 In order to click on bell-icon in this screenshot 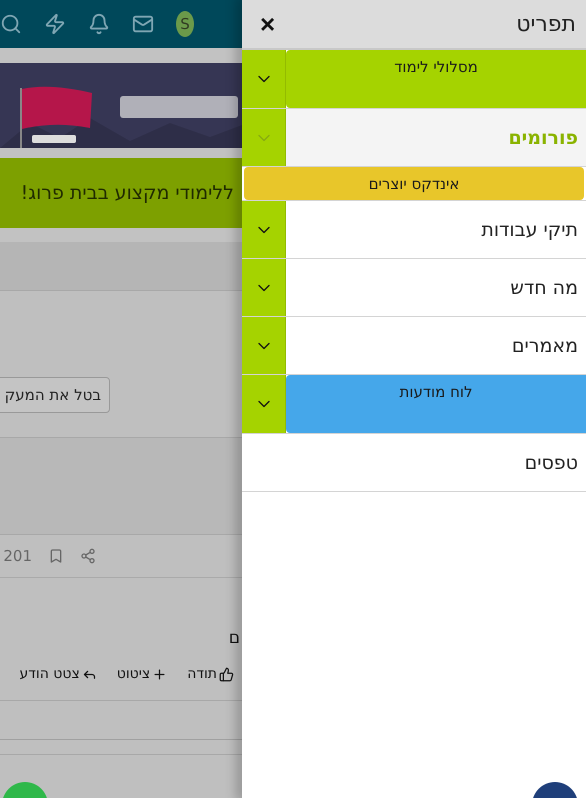, I will do `click(99, 24)`.